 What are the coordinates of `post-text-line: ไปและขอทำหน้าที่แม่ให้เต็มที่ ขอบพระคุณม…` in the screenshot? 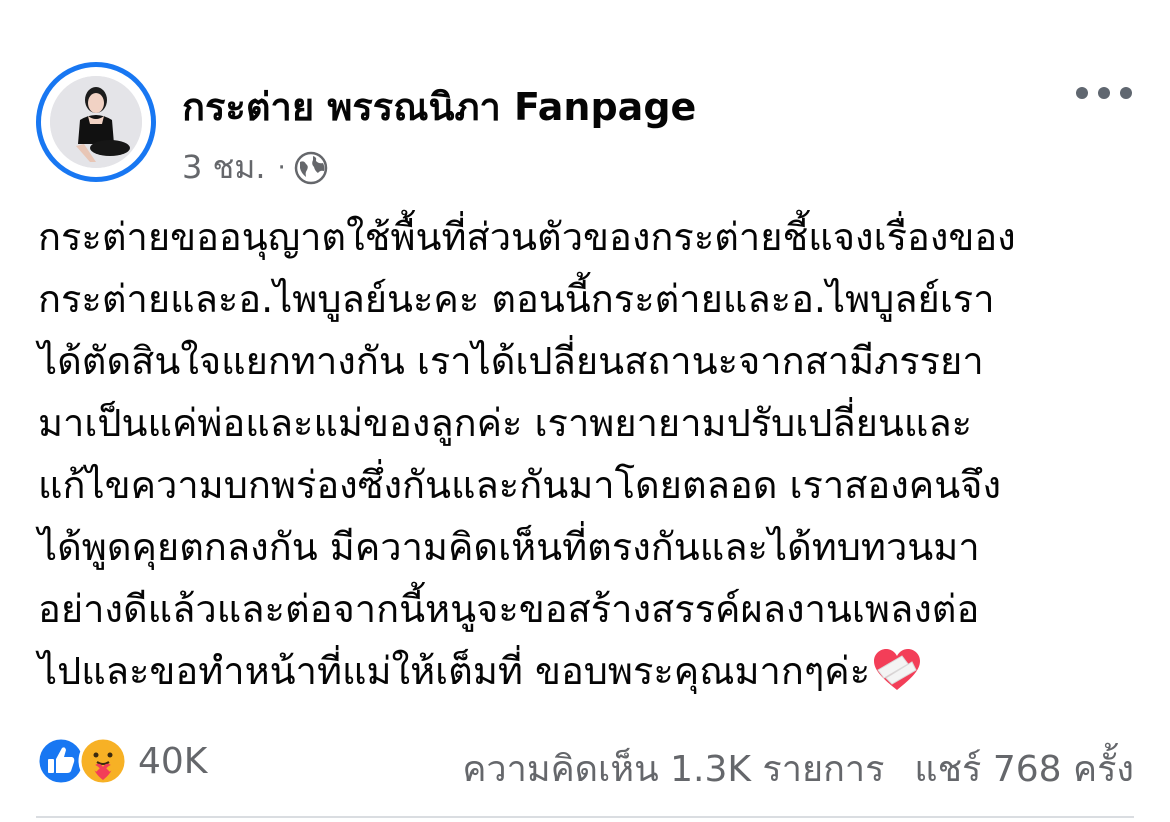 It's located at (454, 671).